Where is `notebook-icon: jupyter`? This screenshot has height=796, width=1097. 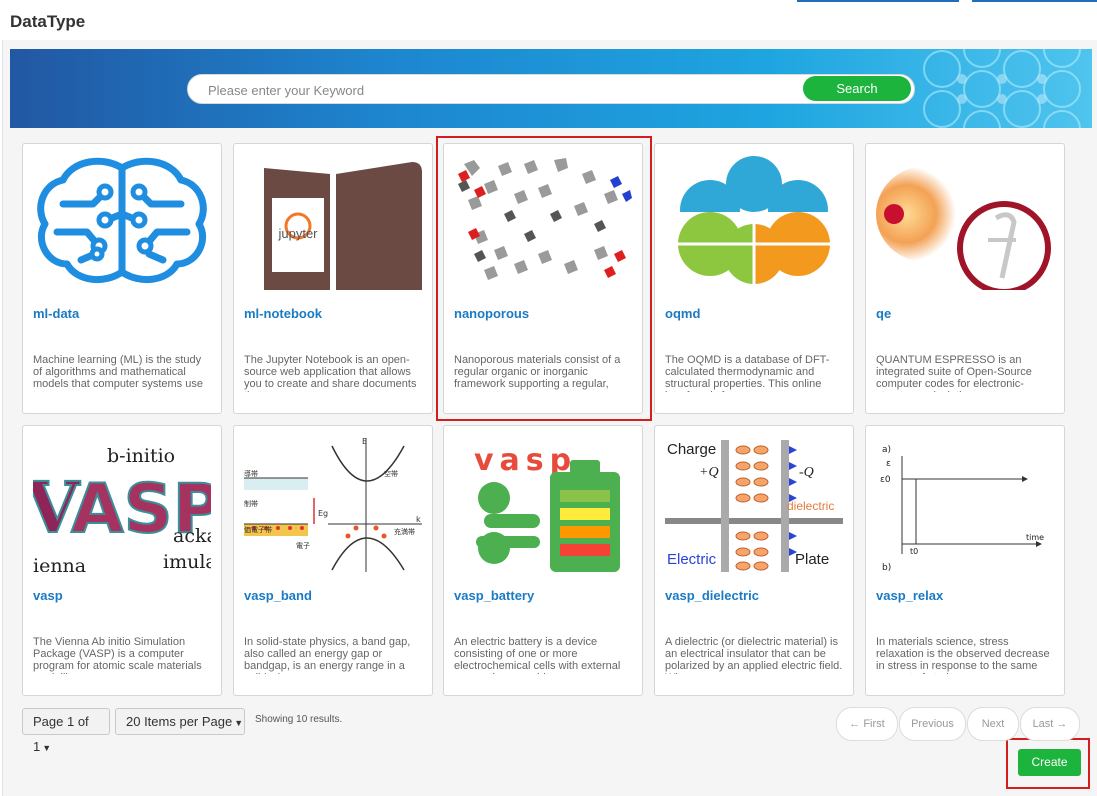 notebook-icon: jupyter is located at coordinates (343, 226).